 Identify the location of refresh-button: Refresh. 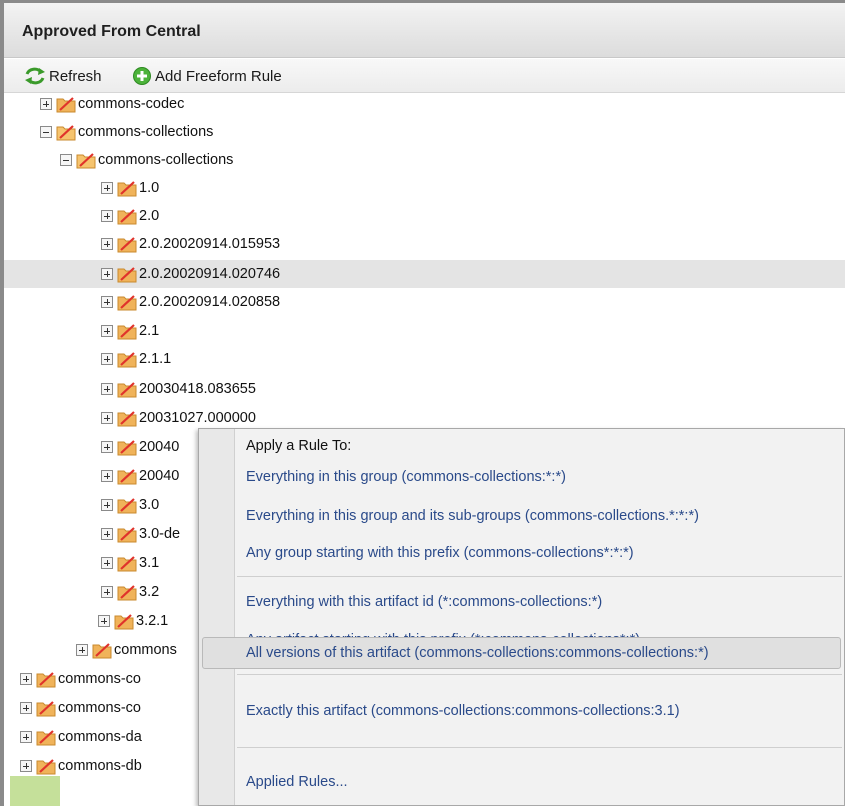
(63, 76).